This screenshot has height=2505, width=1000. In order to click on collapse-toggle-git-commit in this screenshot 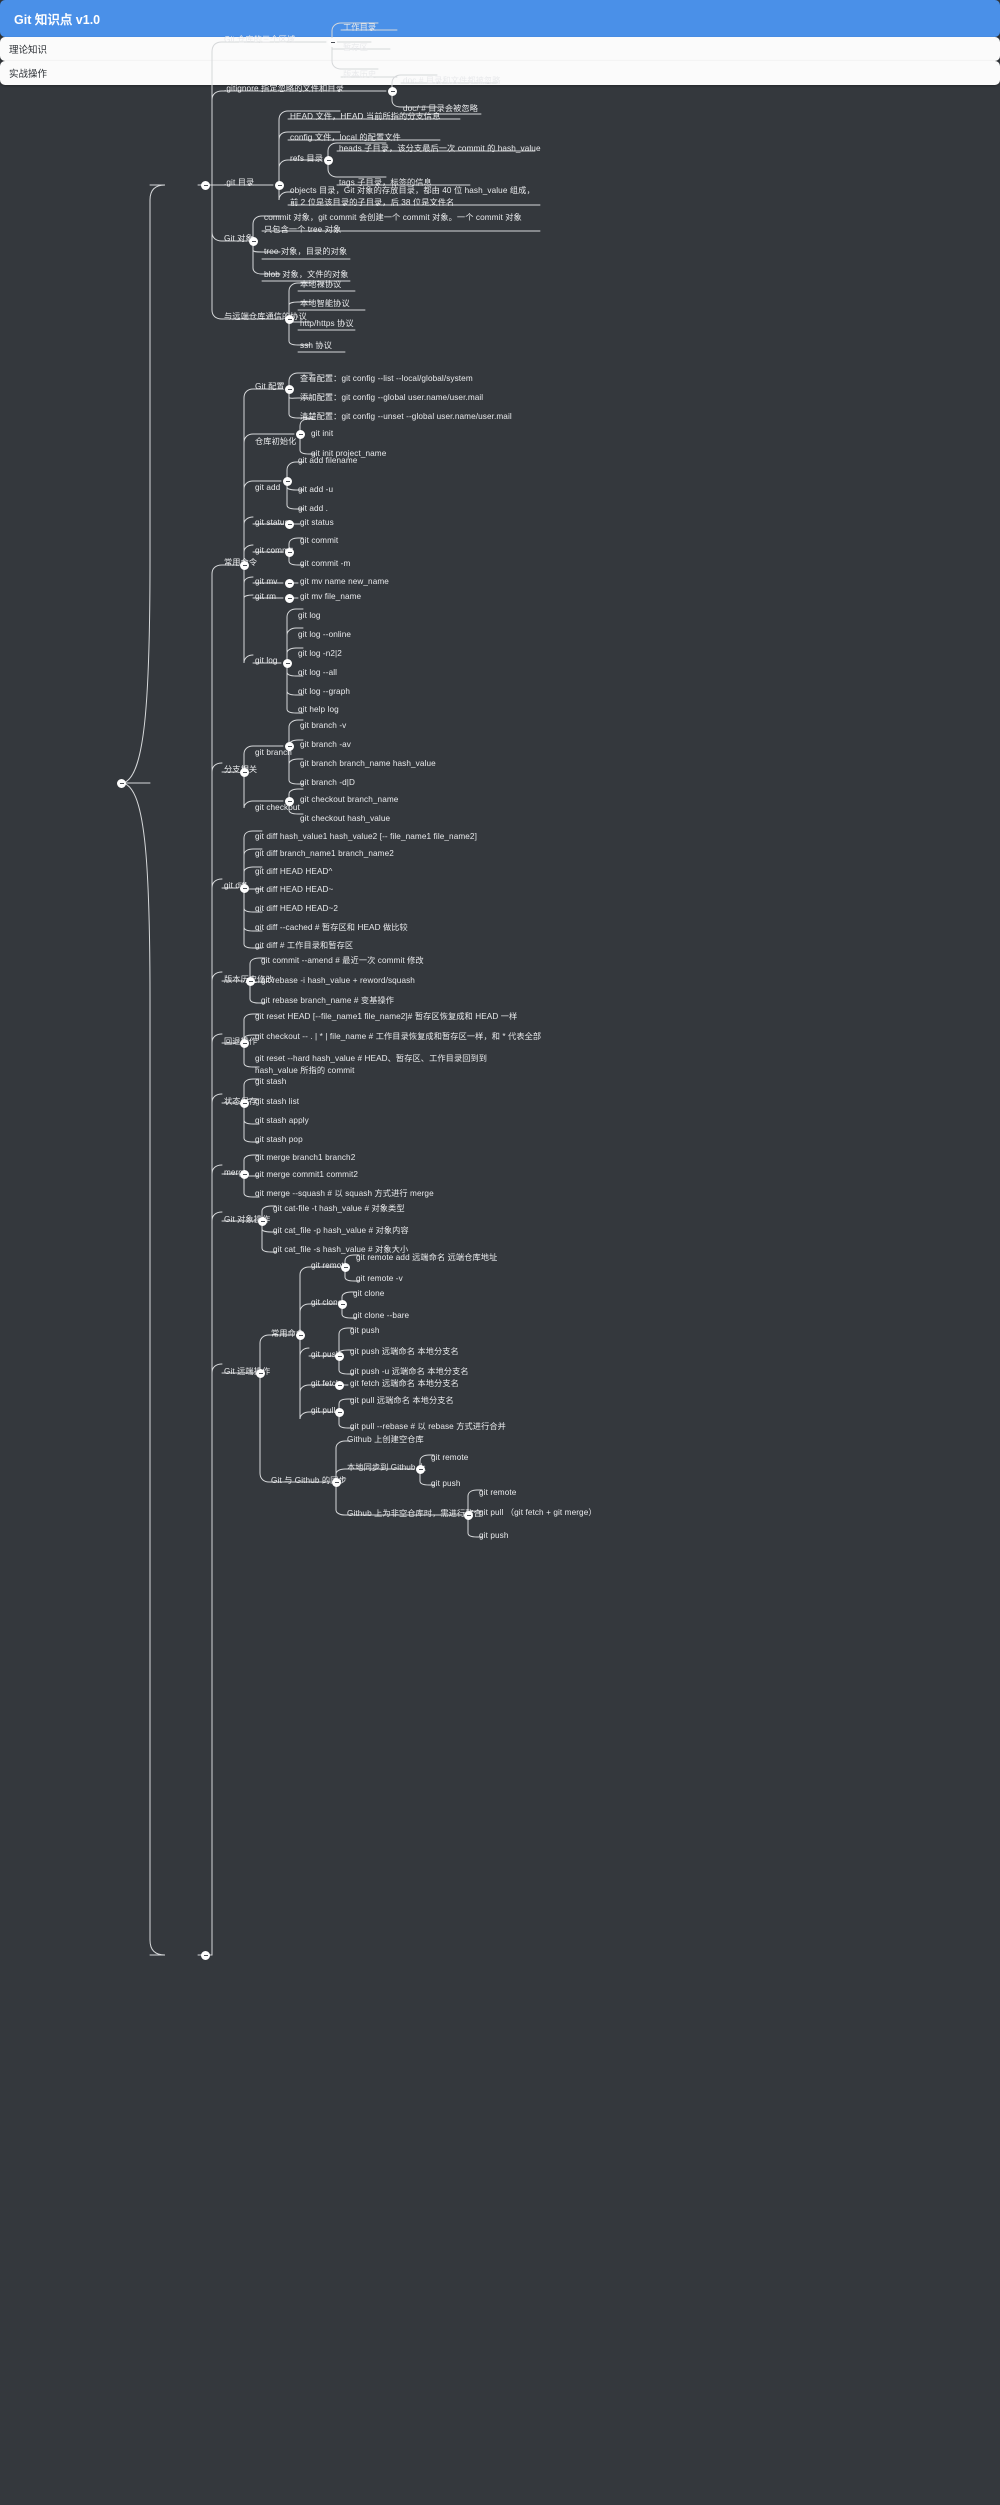, I will do `click(289, 552)`.